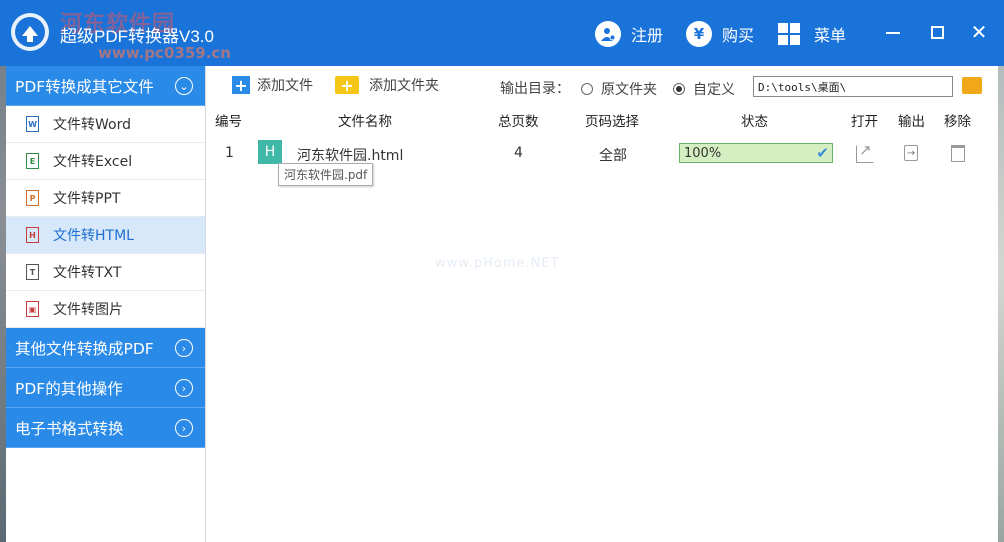 Image resolution: width=1004 pixels, height=542 pixels. I want to click on row-index: 1, so click(229, 153).